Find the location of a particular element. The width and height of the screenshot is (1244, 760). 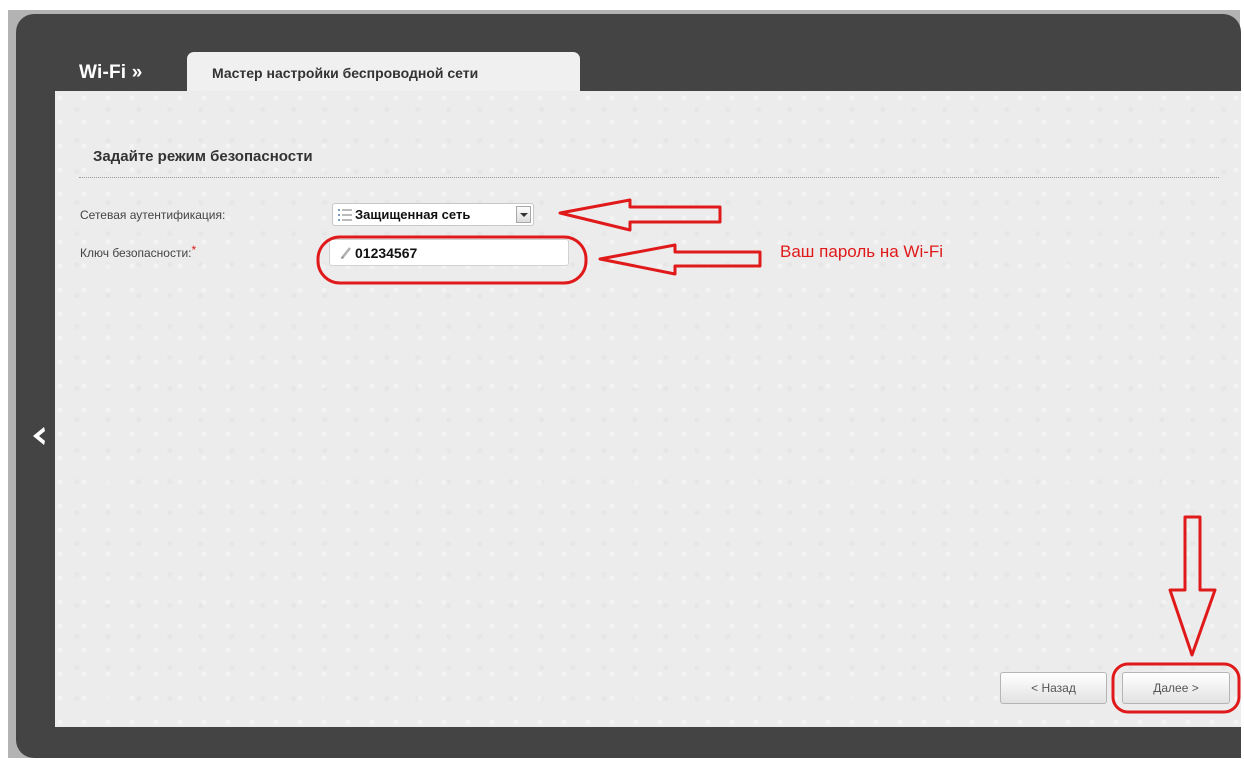

divider is located at coordinates (649, 177).